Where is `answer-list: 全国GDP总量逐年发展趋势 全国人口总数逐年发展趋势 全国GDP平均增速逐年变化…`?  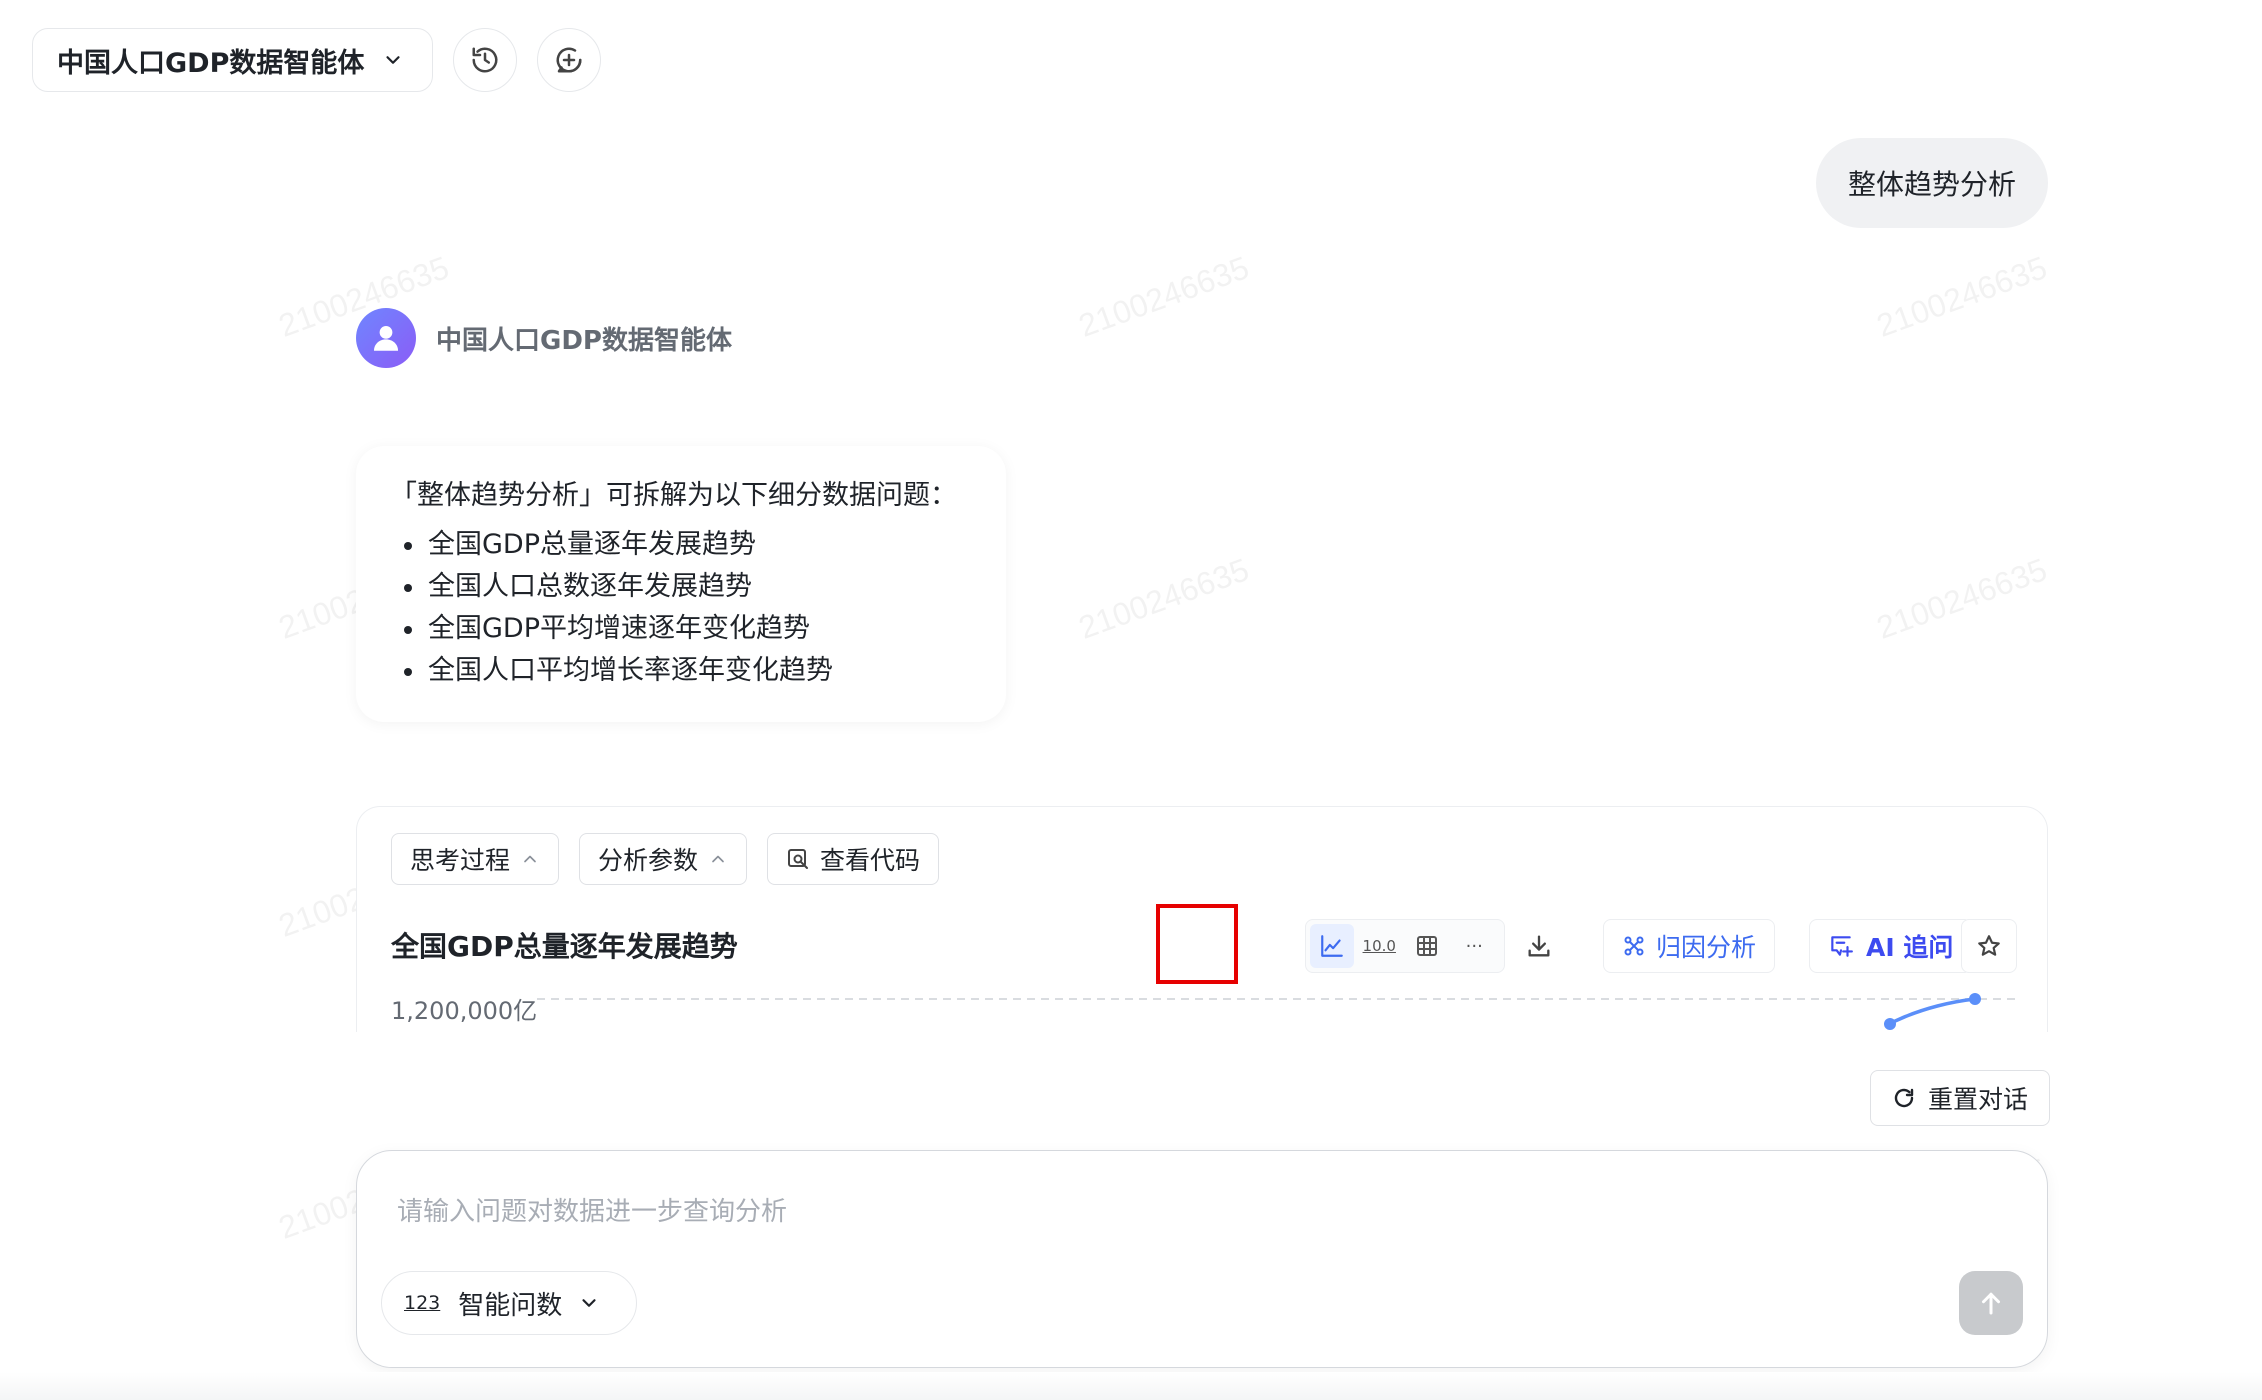 answer-list: 全国GDP总量逐年发展趋势 全国人口总数逐年发展趋势 全国GDP平均增速逐年变化… is located at coordinates (681, 608).